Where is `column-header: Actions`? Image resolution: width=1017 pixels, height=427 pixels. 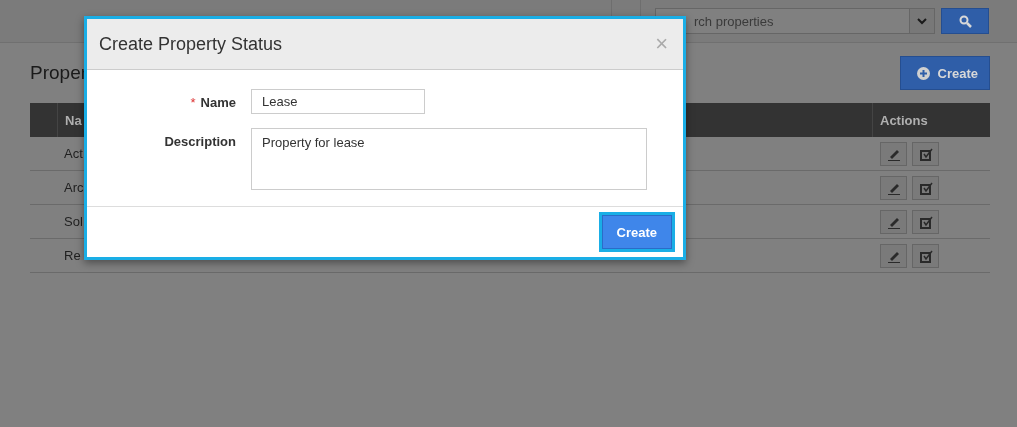
column-header: Actions is located at coordinates (931, 120).